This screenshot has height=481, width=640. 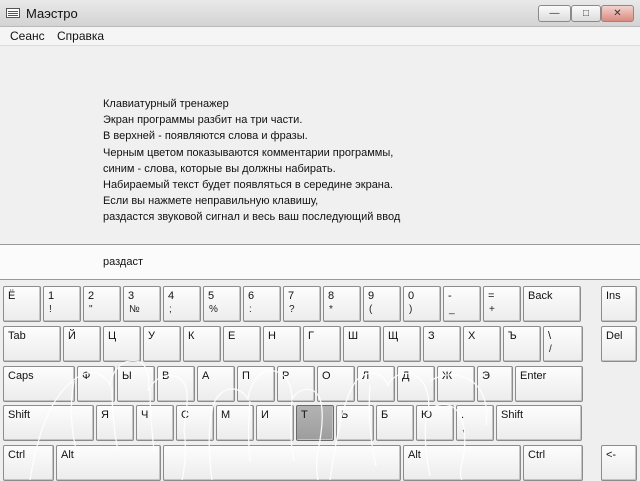 What do you see at coordinates (336, 384) in the screenshot?
I see `key-r2-7: О` at bounding box center [336, 384].